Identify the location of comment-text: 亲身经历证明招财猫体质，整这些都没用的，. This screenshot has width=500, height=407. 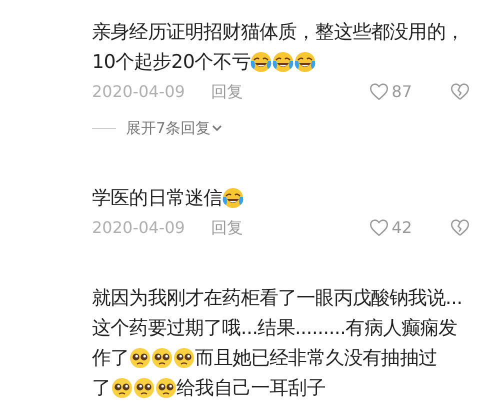
(278, 32).